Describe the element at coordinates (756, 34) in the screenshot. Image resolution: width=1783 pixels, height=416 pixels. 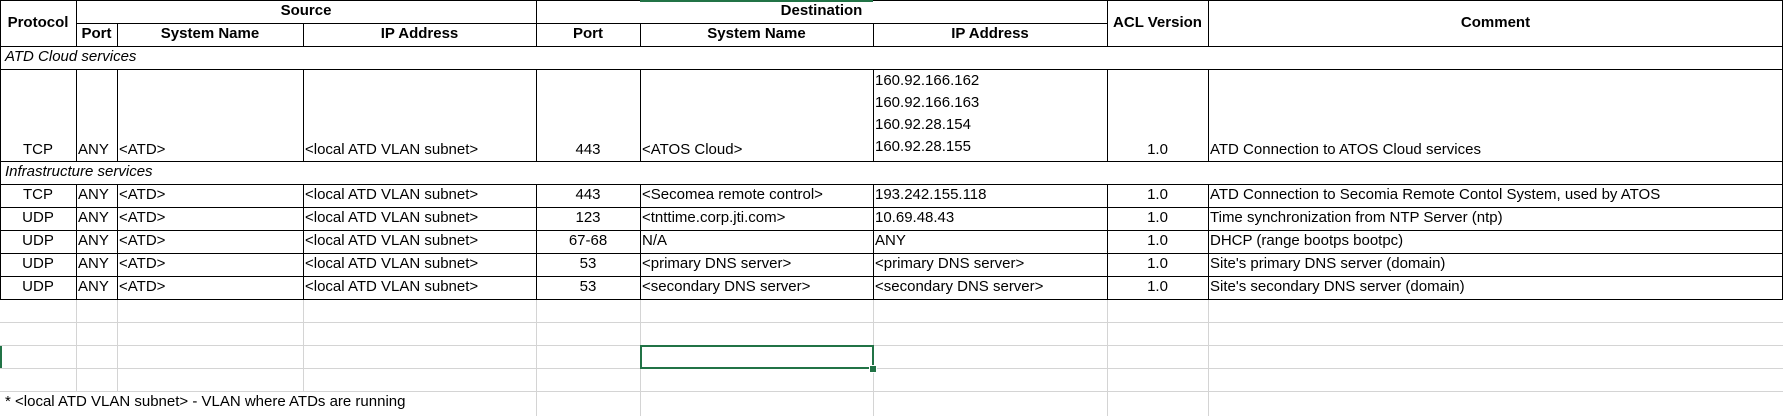
I see `header-destination-system-name: System Name` at that location.